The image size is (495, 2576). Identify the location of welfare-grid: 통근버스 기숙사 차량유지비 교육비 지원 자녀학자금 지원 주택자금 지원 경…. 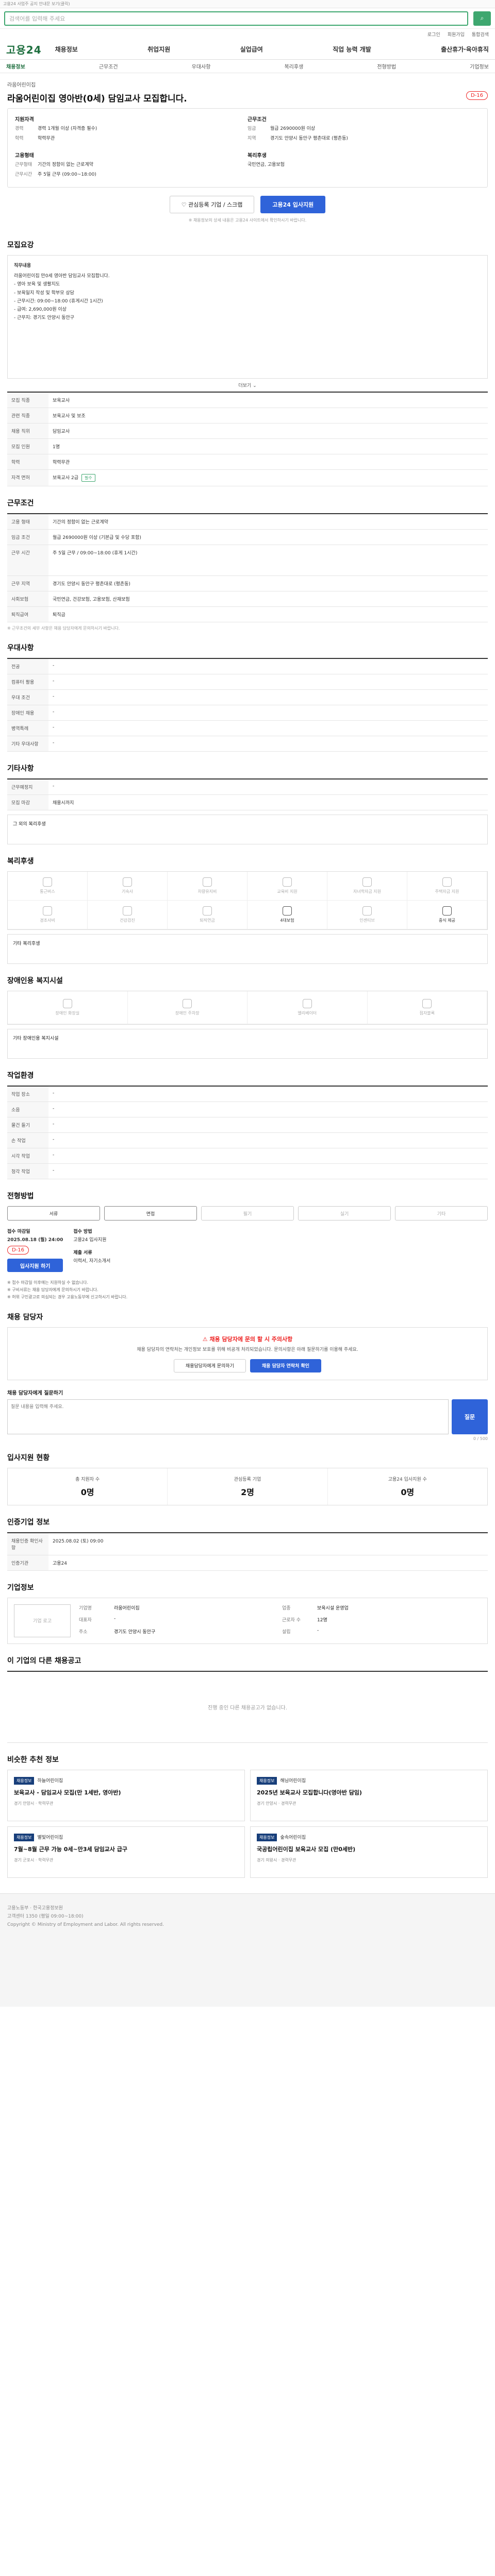
(247, 900).